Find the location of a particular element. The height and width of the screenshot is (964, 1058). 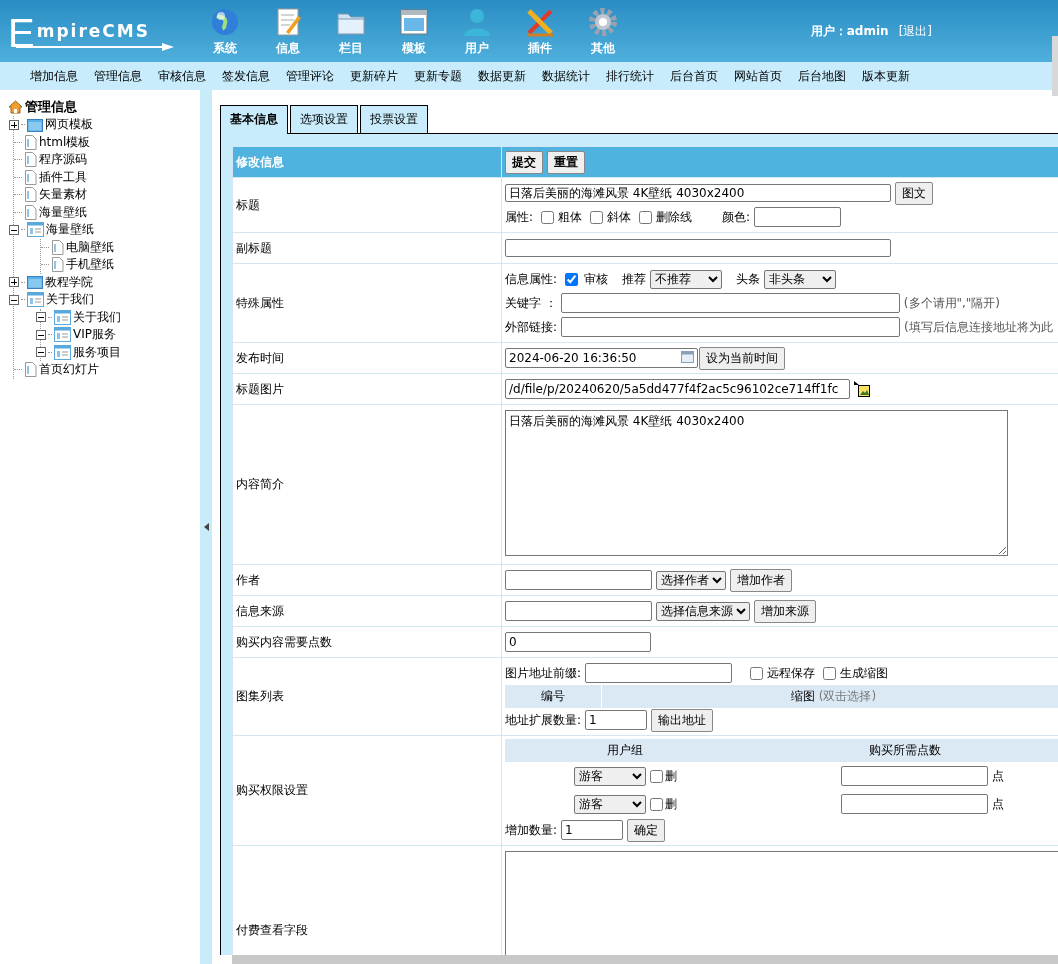

folder-icon is located at coordinates (35, 282).